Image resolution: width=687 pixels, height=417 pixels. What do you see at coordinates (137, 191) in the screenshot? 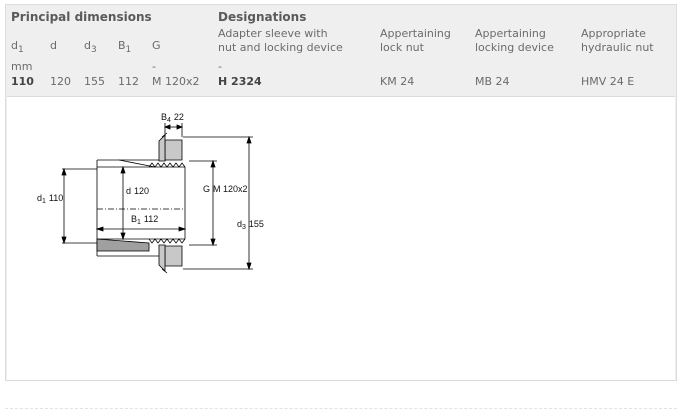
I see `drawing-d-label: d 120` at bounding box center [137, 191].